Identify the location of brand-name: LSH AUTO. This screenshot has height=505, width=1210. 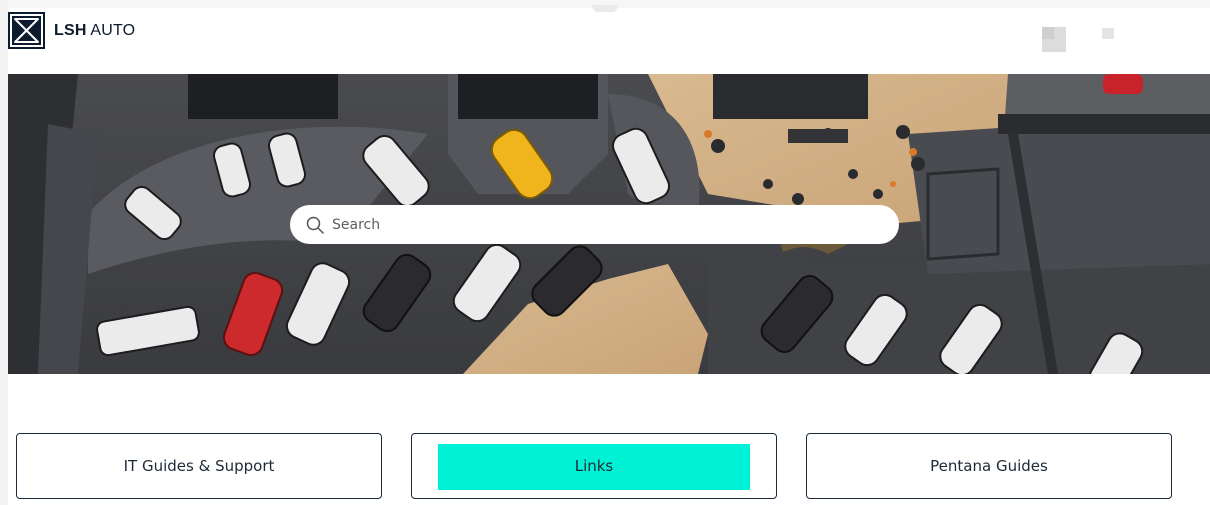
(94, 31).